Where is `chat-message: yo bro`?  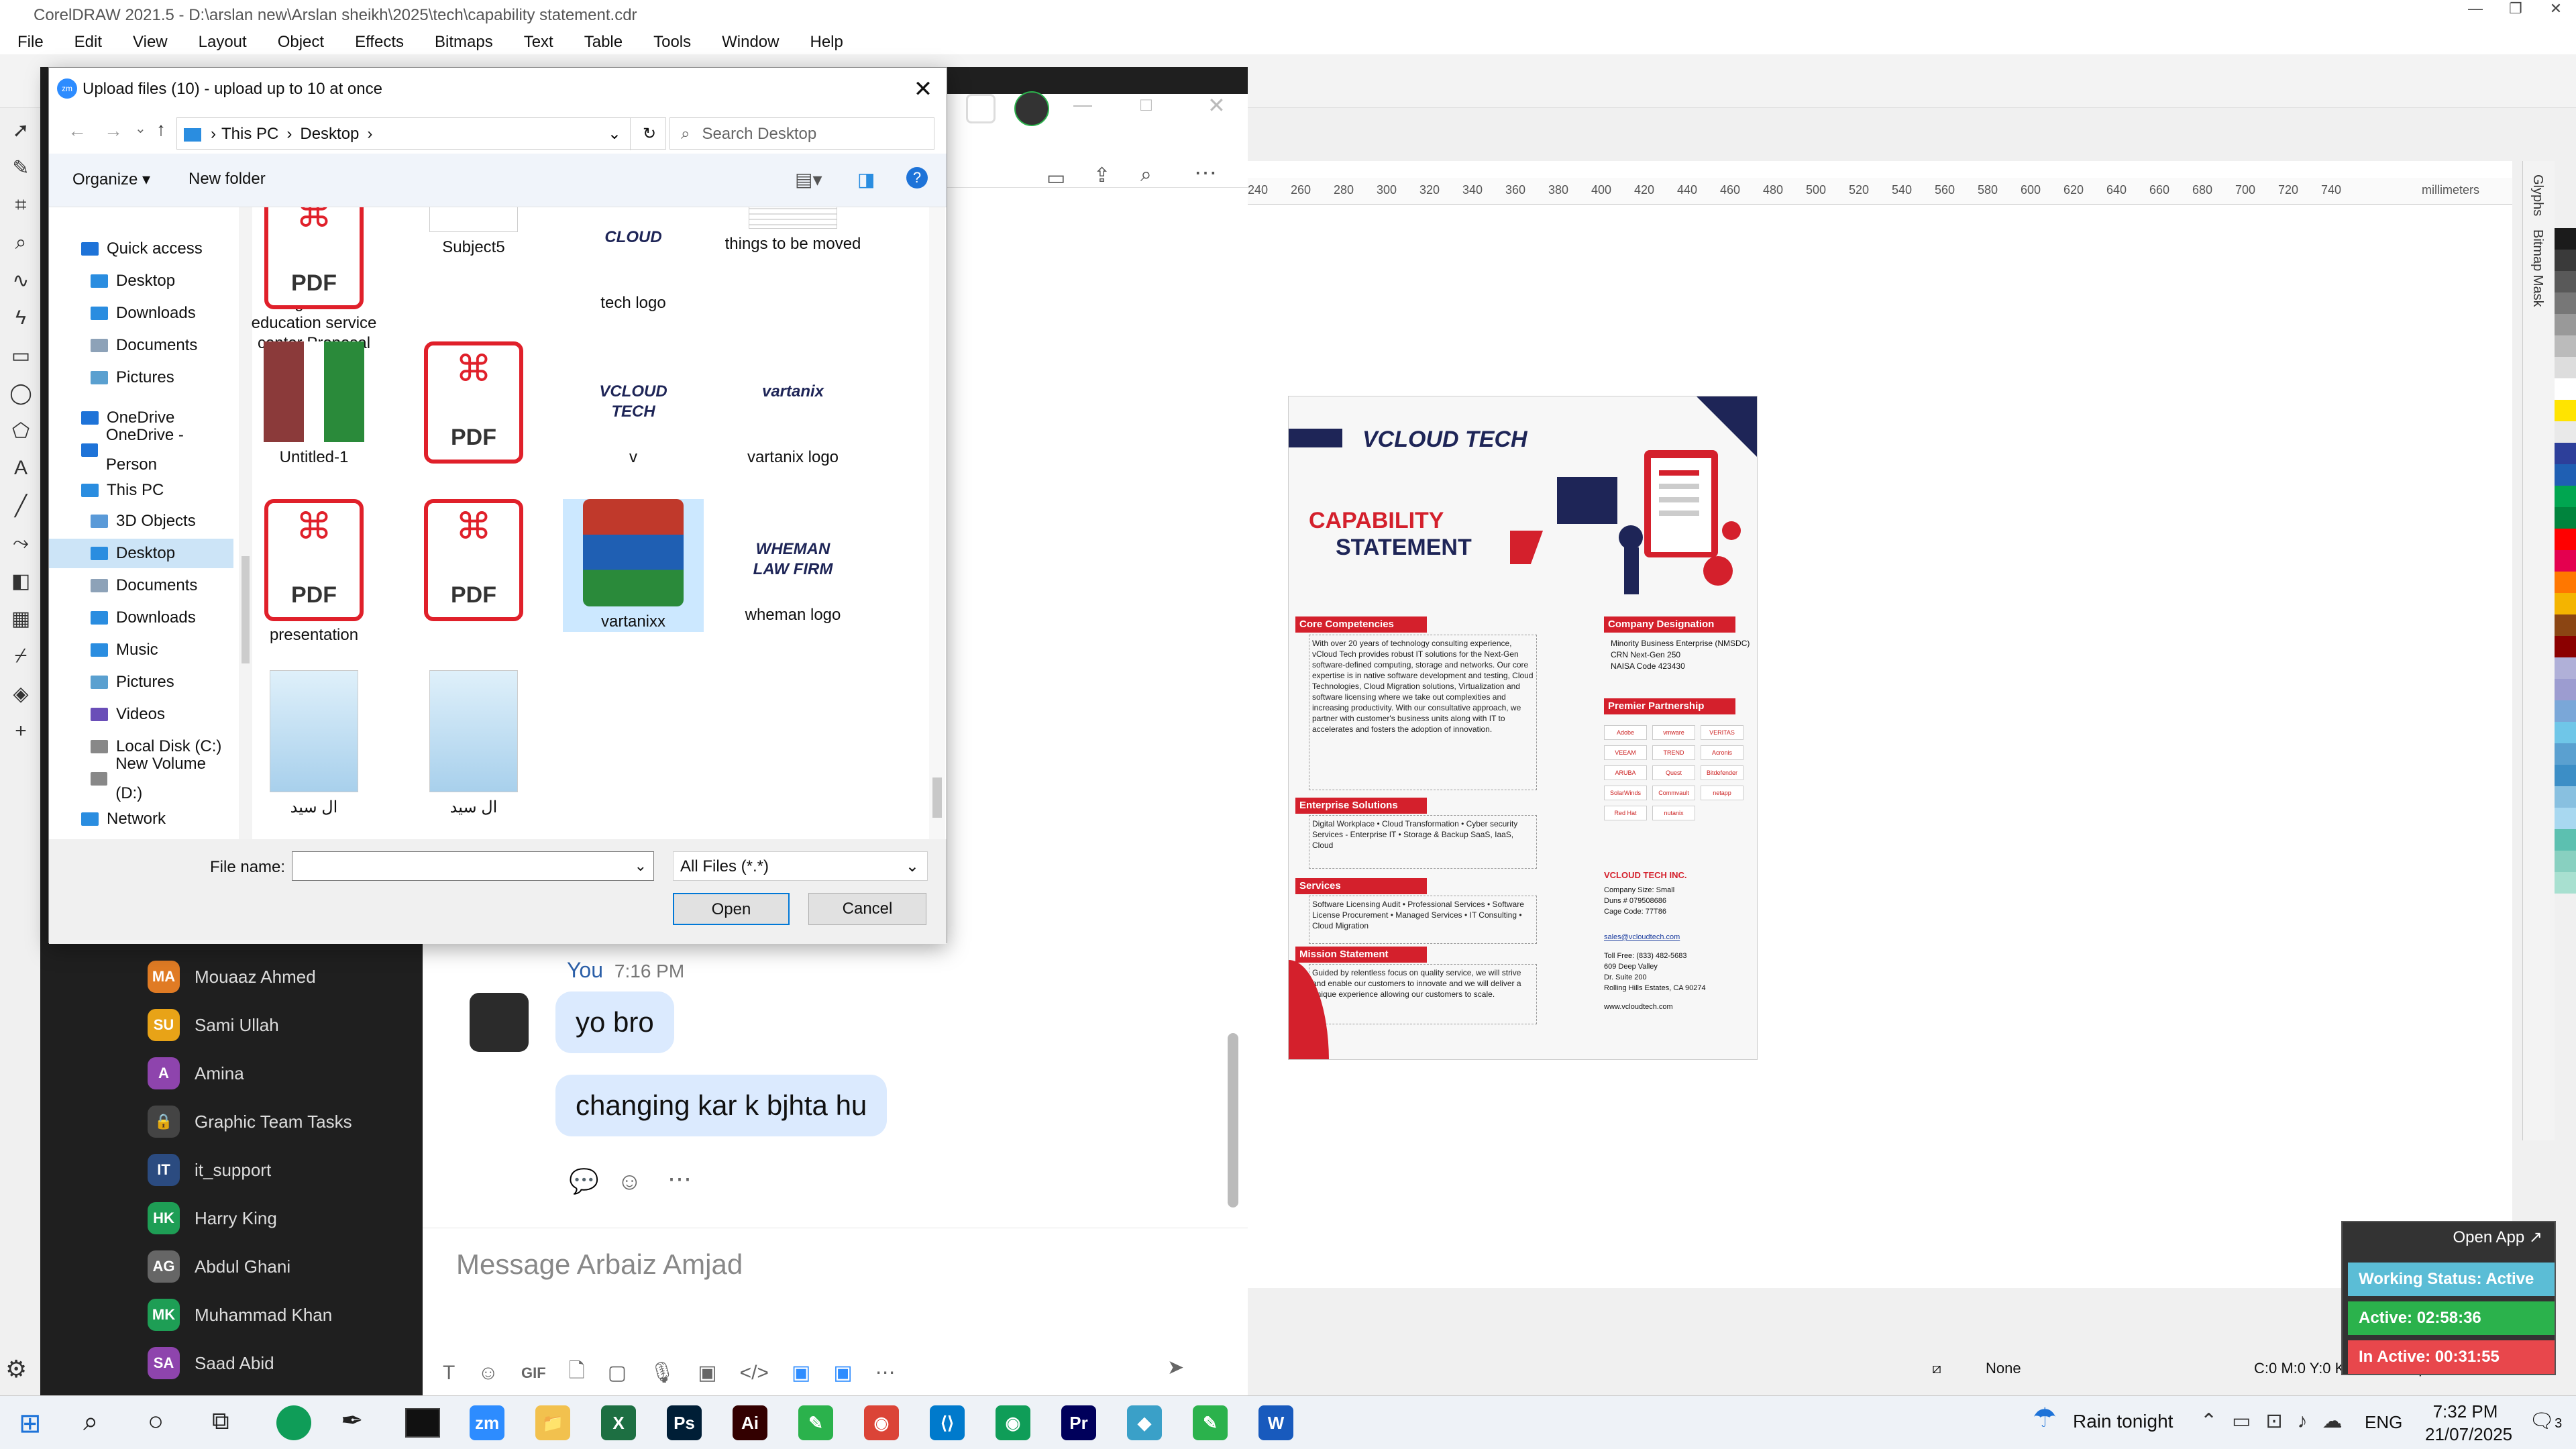
chat-message: yo bro is located at coordinates (614, 1022).